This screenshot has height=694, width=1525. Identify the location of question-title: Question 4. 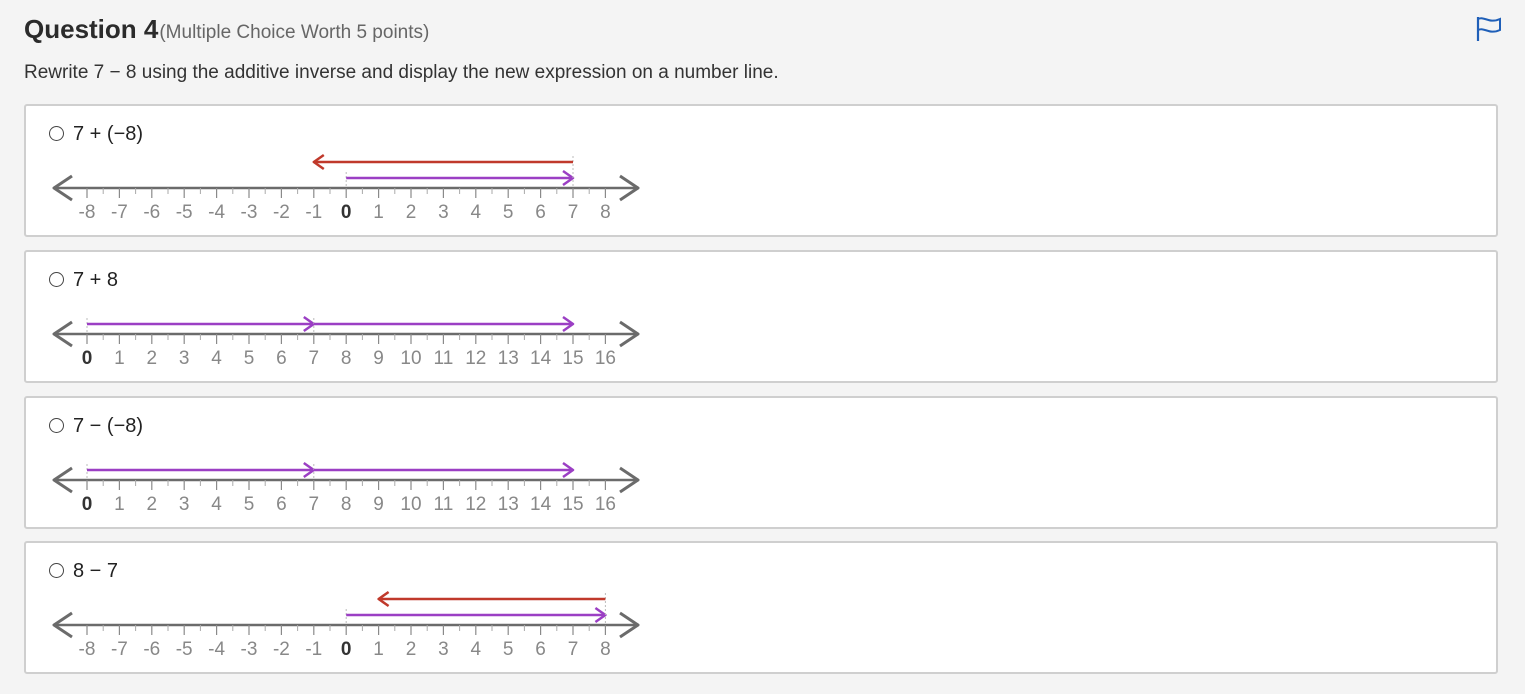
(91, 29).